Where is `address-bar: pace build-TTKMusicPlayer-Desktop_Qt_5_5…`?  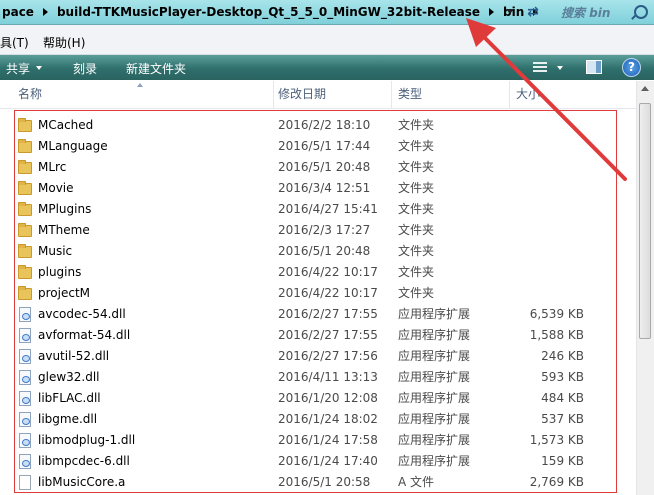
address-bar: pace build-TTKMusicPlayer-Desktop_Qt_5_5… is located at coordinates (327, 12).